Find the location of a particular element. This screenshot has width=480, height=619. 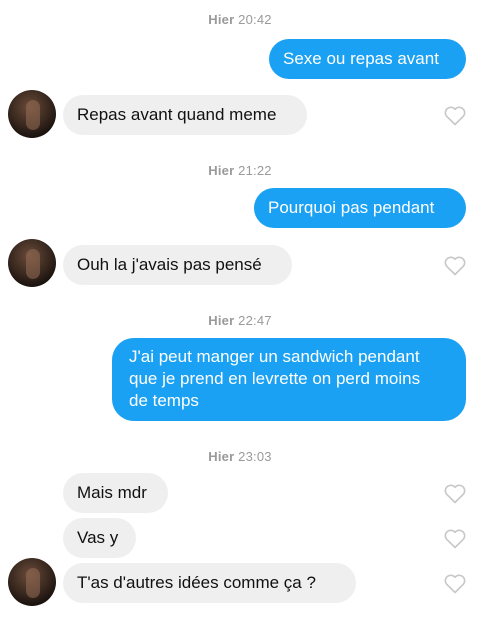

timestamp-separator: Hier 22:47 is located at coordinates (240, 320).